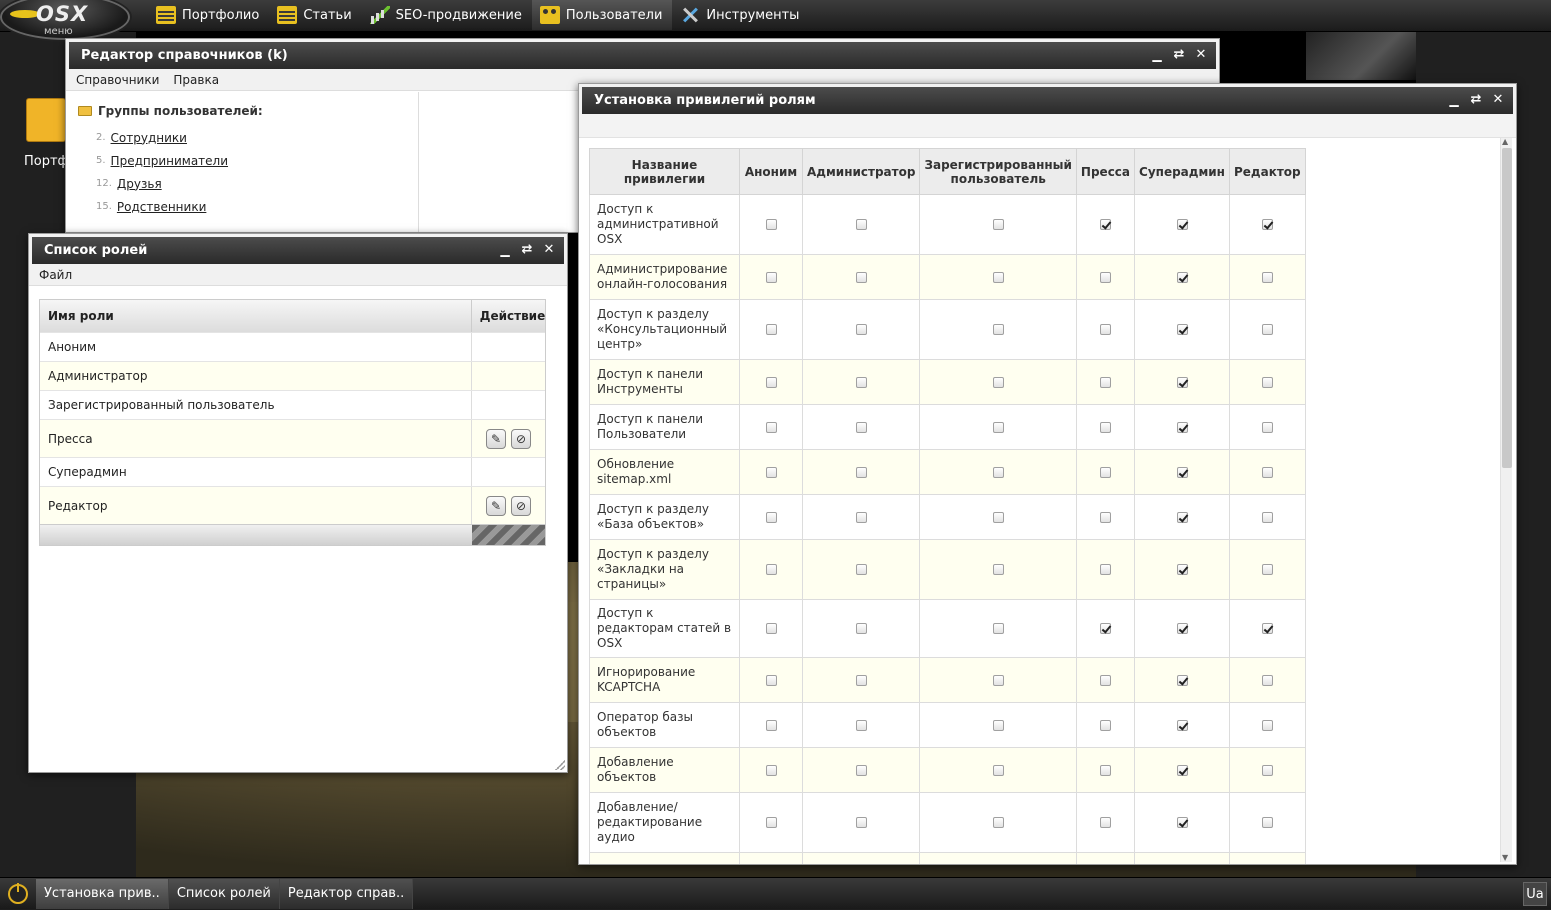 Image resolution: width=1551 pixels, height=910 pixels. Describe the element at coordinates (169, 161) in the screenshot. I see `group-link: Предприниматели` at that location.